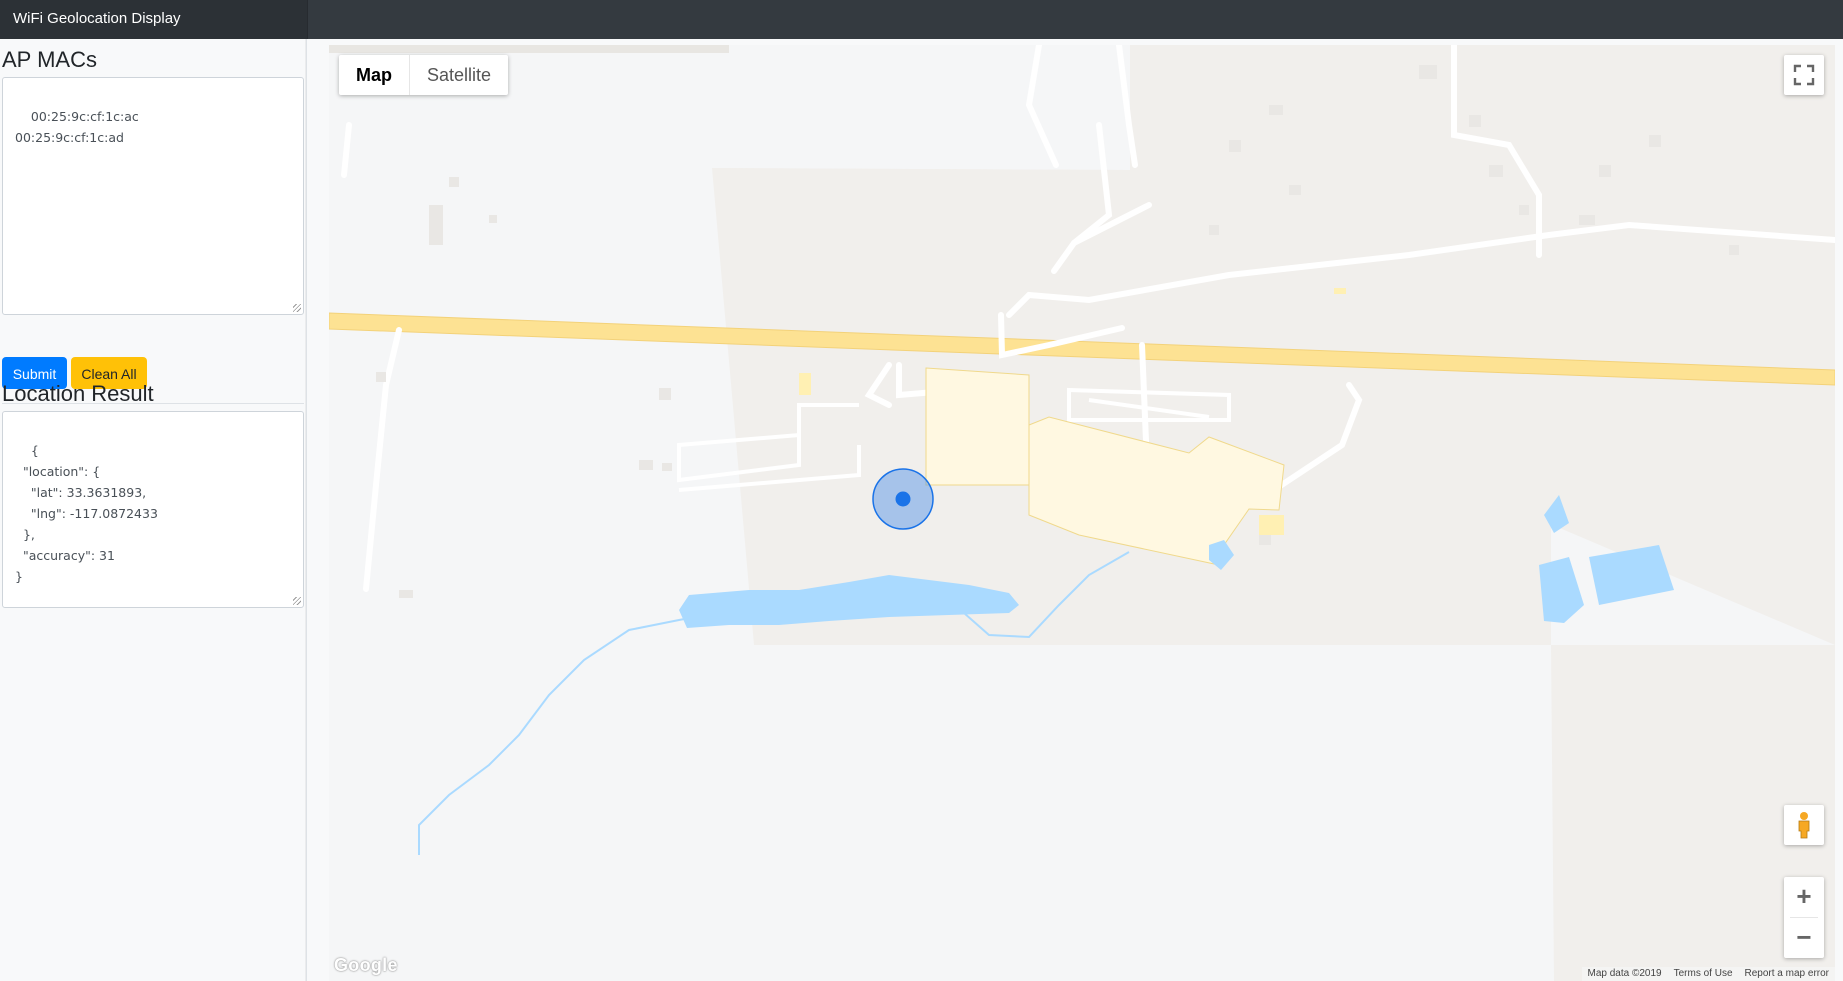 The width and height of the screenshot is (1843, 981). I want to click on ap-macs-textarea: 00:25:9c:cf:1c:ac 00:25:9c:cf:1c:ad, so click(153, 196).